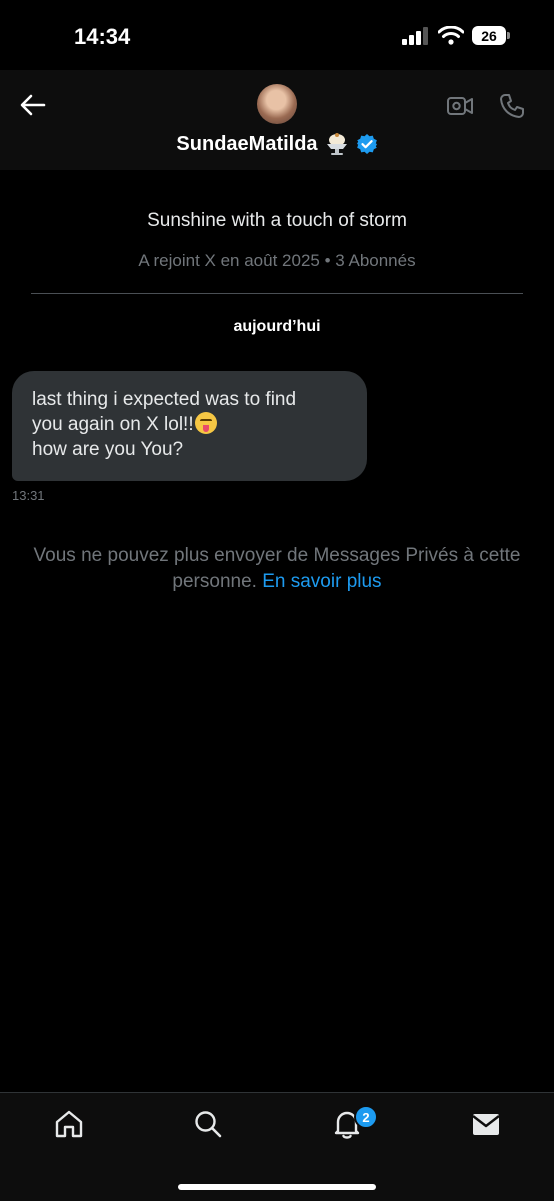 The image size is (554, 1201). I want to click on phone-call-icon, so click(512, 106).